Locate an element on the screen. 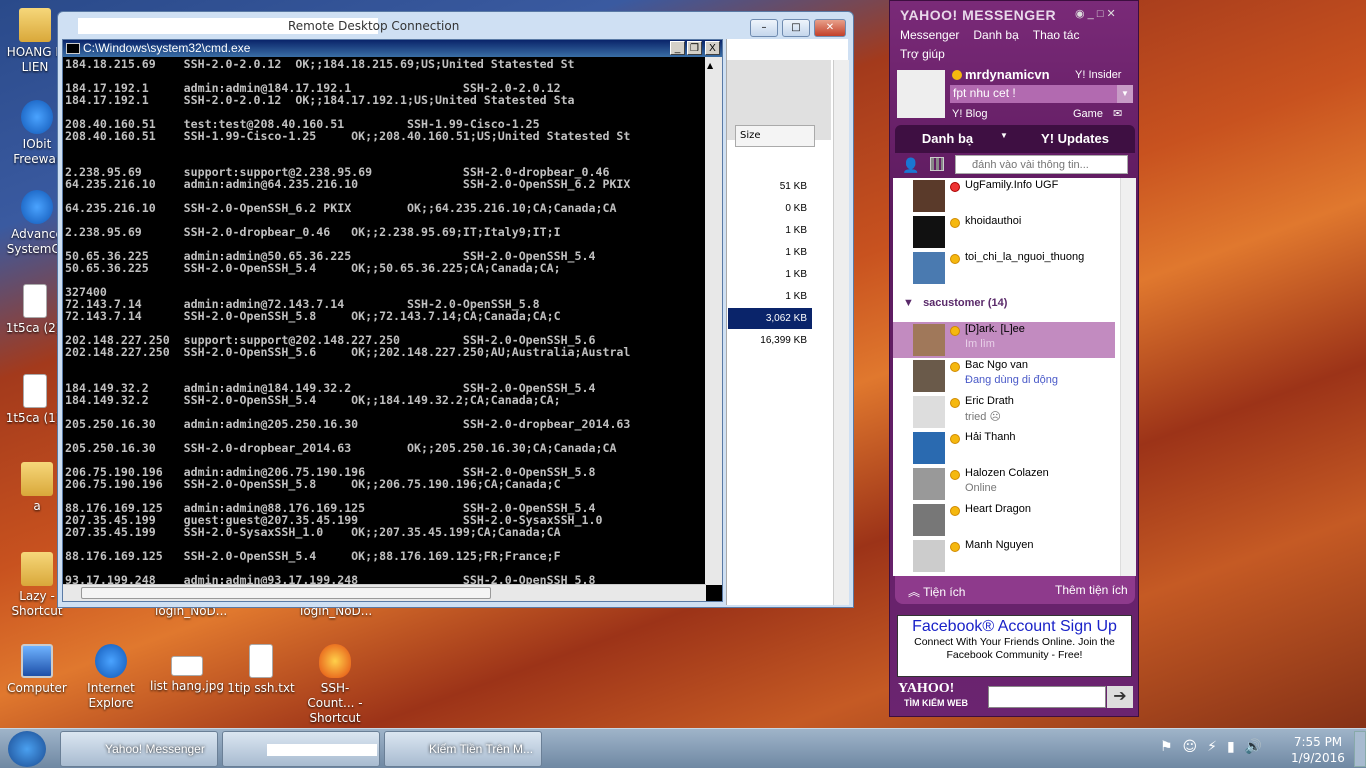  rdp-title: Remote Desktop Connection is located at coordinates (374, 26).